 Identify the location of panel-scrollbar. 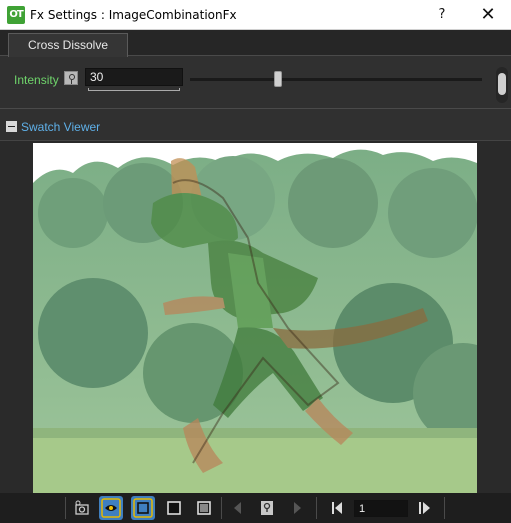
(502, 85).